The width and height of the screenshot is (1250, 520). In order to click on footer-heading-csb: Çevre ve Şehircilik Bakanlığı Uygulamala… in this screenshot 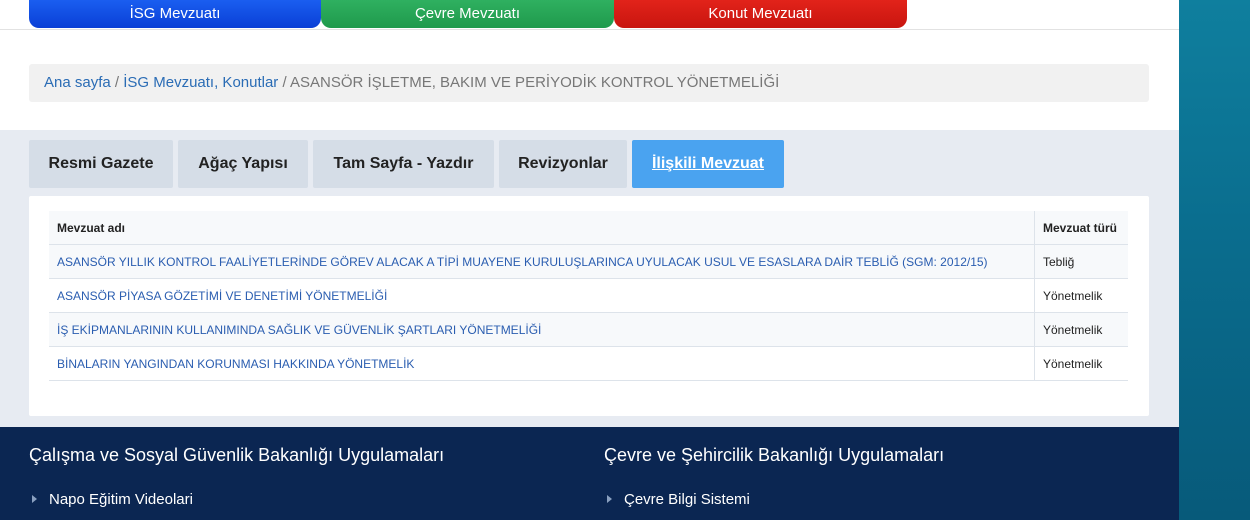, I will do `click(774, 455)`.